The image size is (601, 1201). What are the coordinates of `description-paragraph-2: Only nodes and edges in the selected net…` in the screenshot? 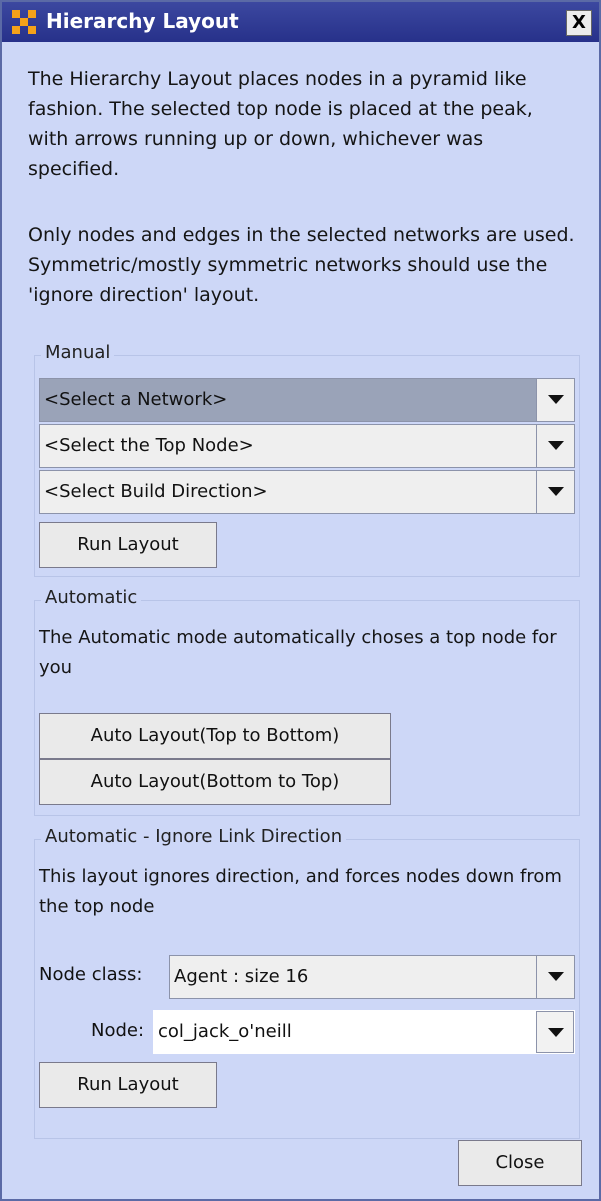 It's located at (301, 265).